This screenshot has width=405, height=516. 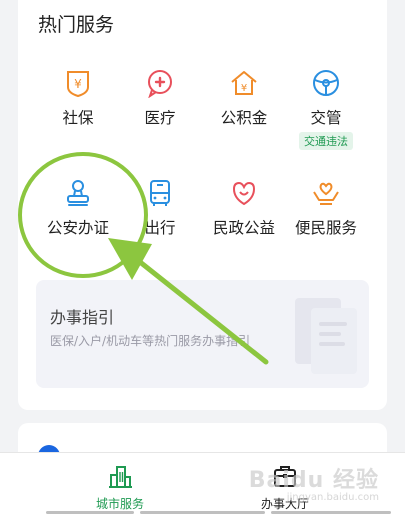 What do you see at coordinates (120, 477) in the screenshot?
I see `city-buildings-icon` at bounding box center [120, 477].